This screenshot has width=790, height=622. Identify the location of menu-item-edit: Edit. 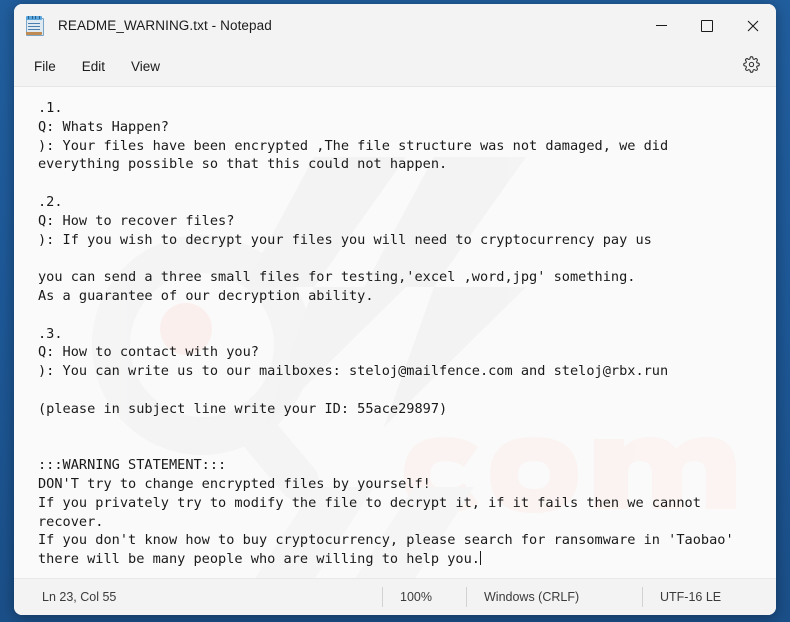
(93, 66).